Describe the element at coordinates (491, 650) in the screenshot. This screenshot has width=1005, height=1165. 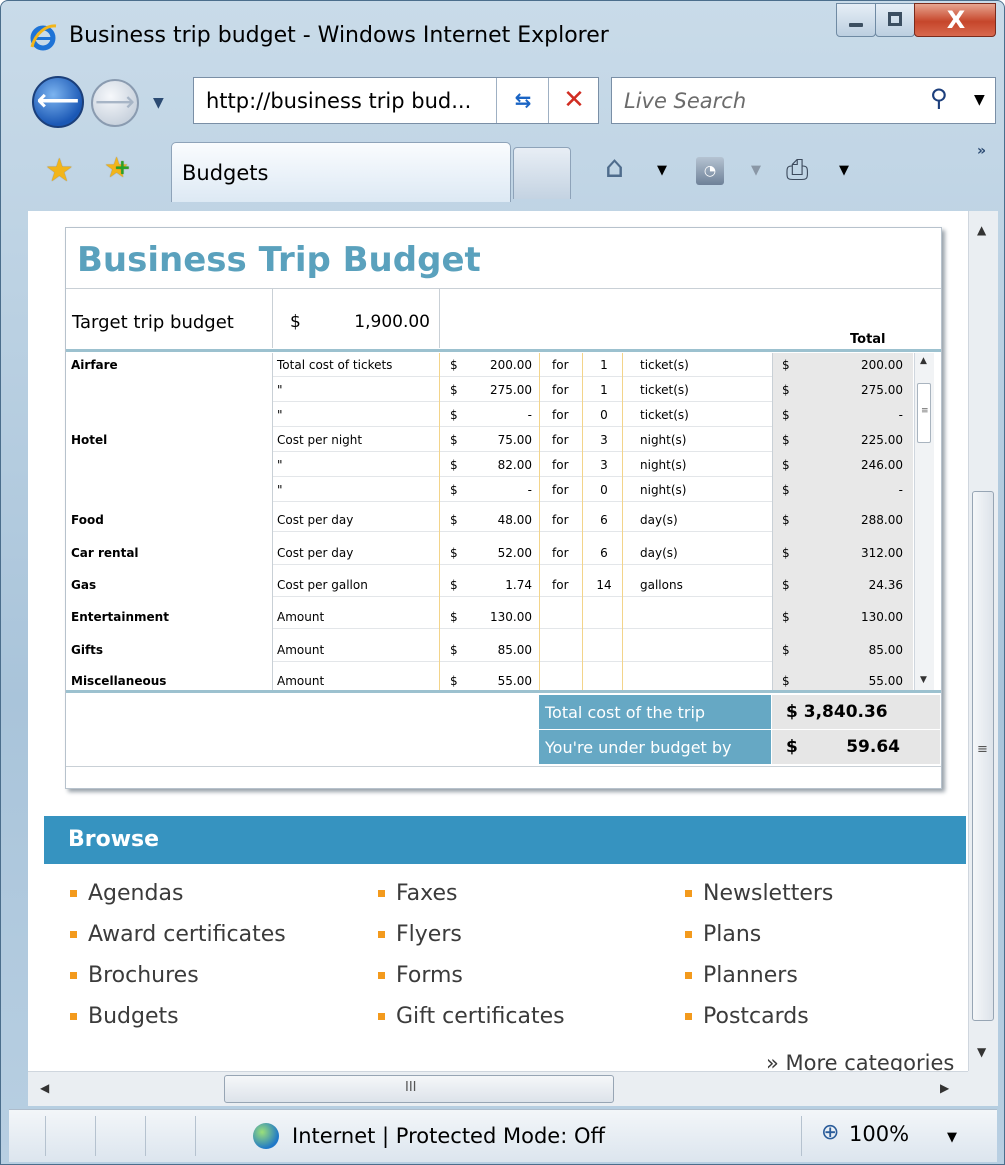
I see `table-row: Gifts Amount $85.00 $85.00` at that location.